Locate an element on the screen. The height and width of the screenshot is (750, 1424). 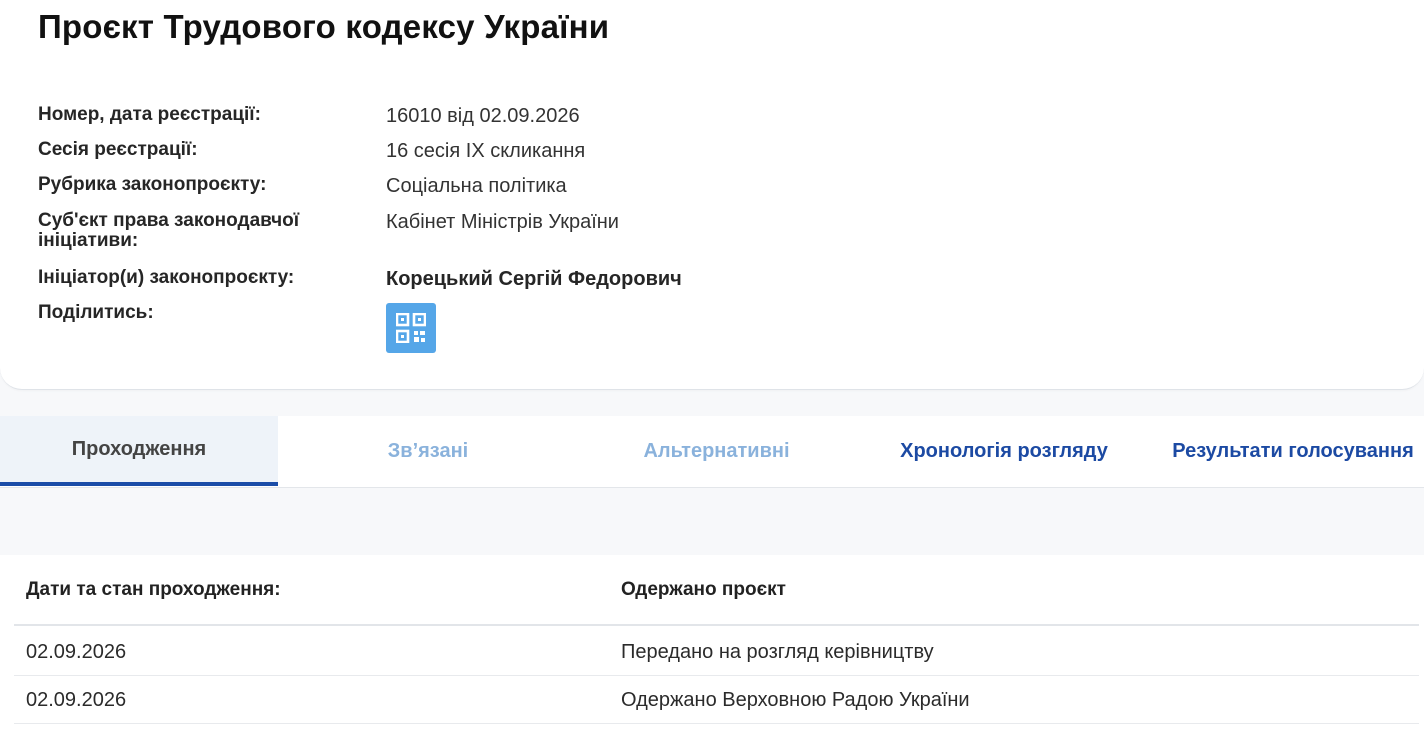
info-value: Кабінет Міністрів України is located at coordinates (502, 222).